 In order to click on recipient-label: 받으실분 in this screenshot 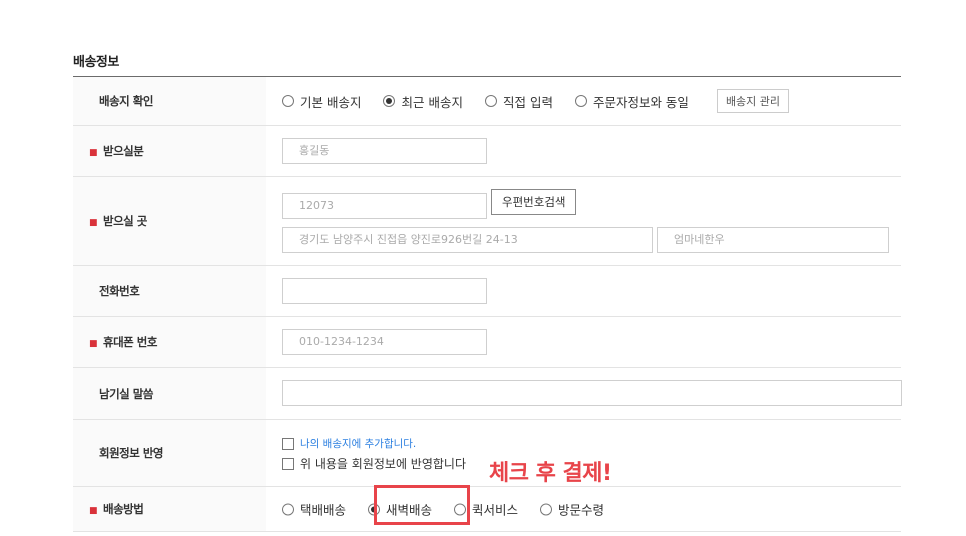, I will do `click(123, 151)`.